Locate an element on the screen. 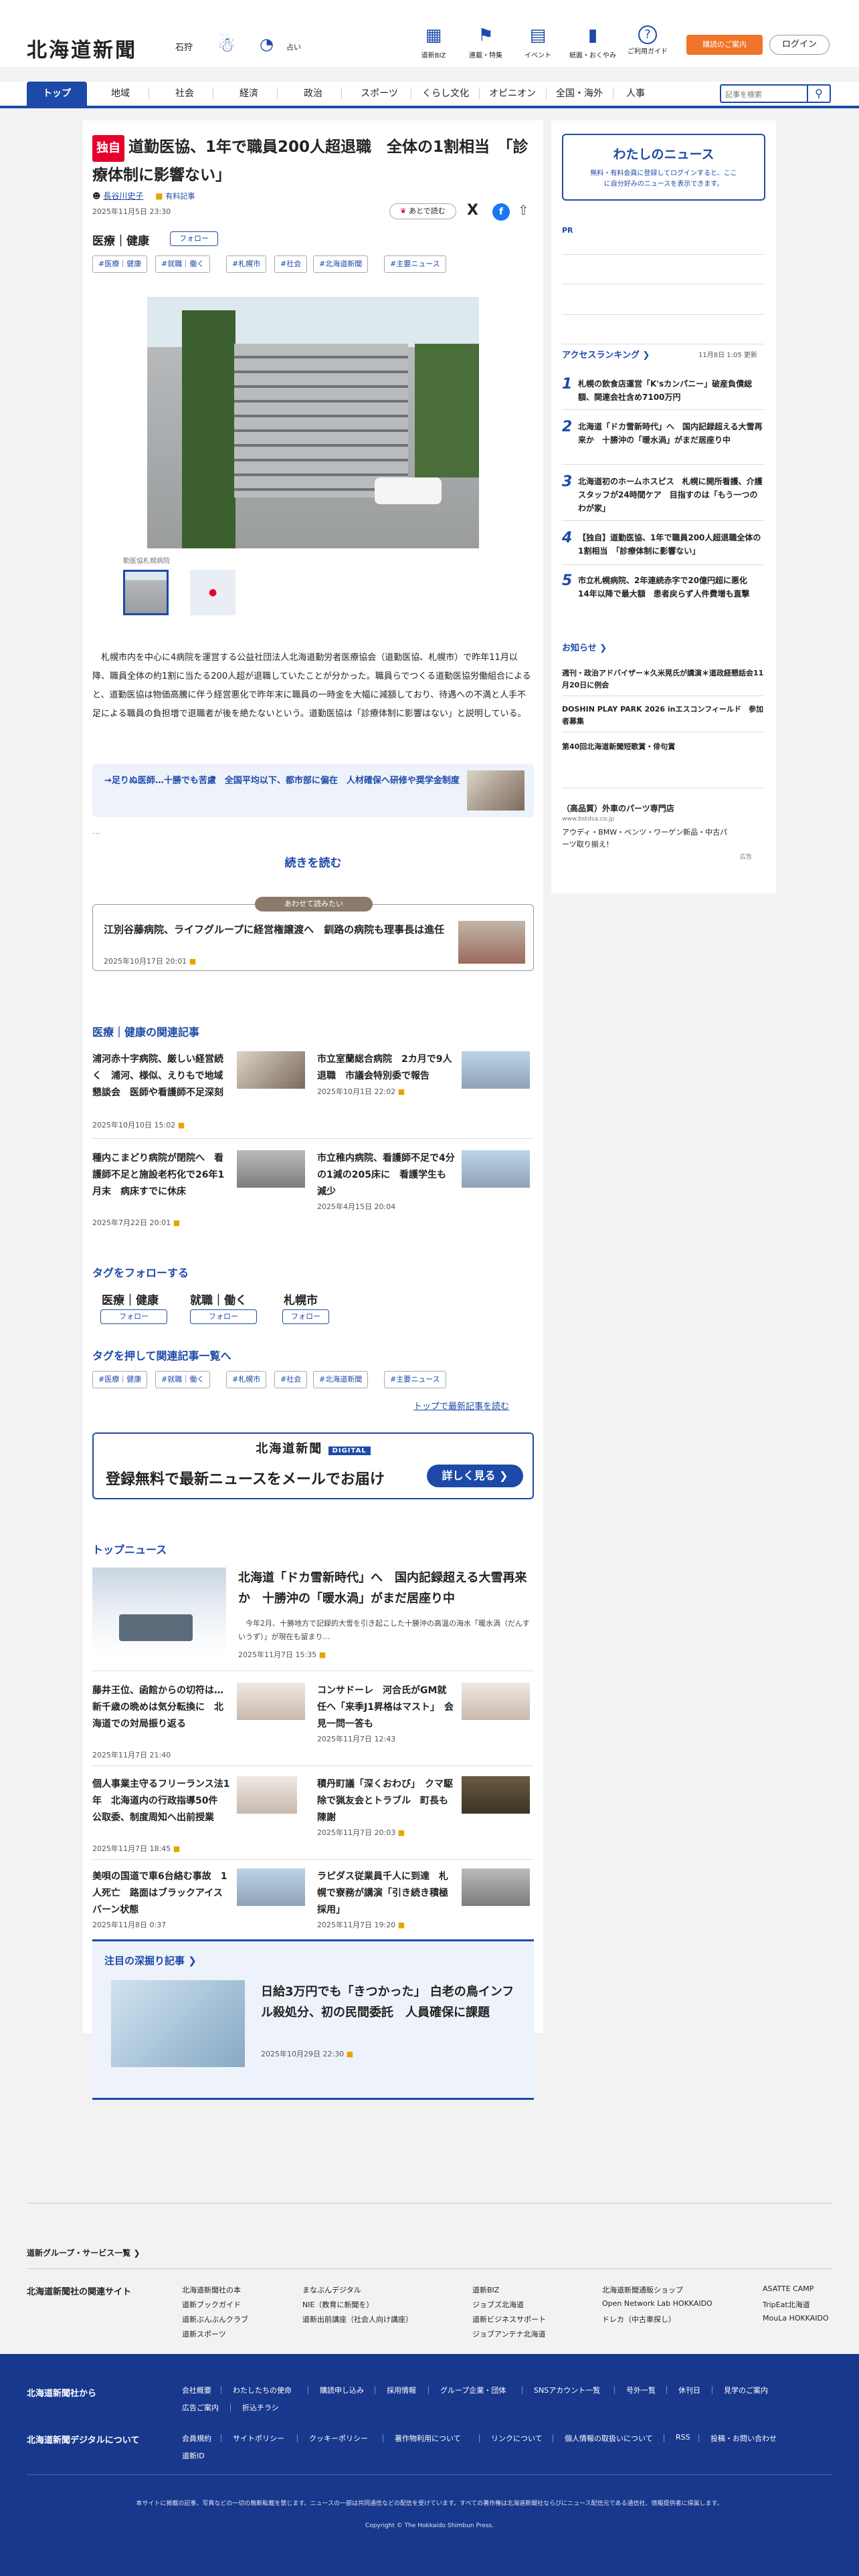 Image resolution: width=859 pixels, height=2576 pixels. author-link: 長谷川史子 is located at coordinates (123, 196).